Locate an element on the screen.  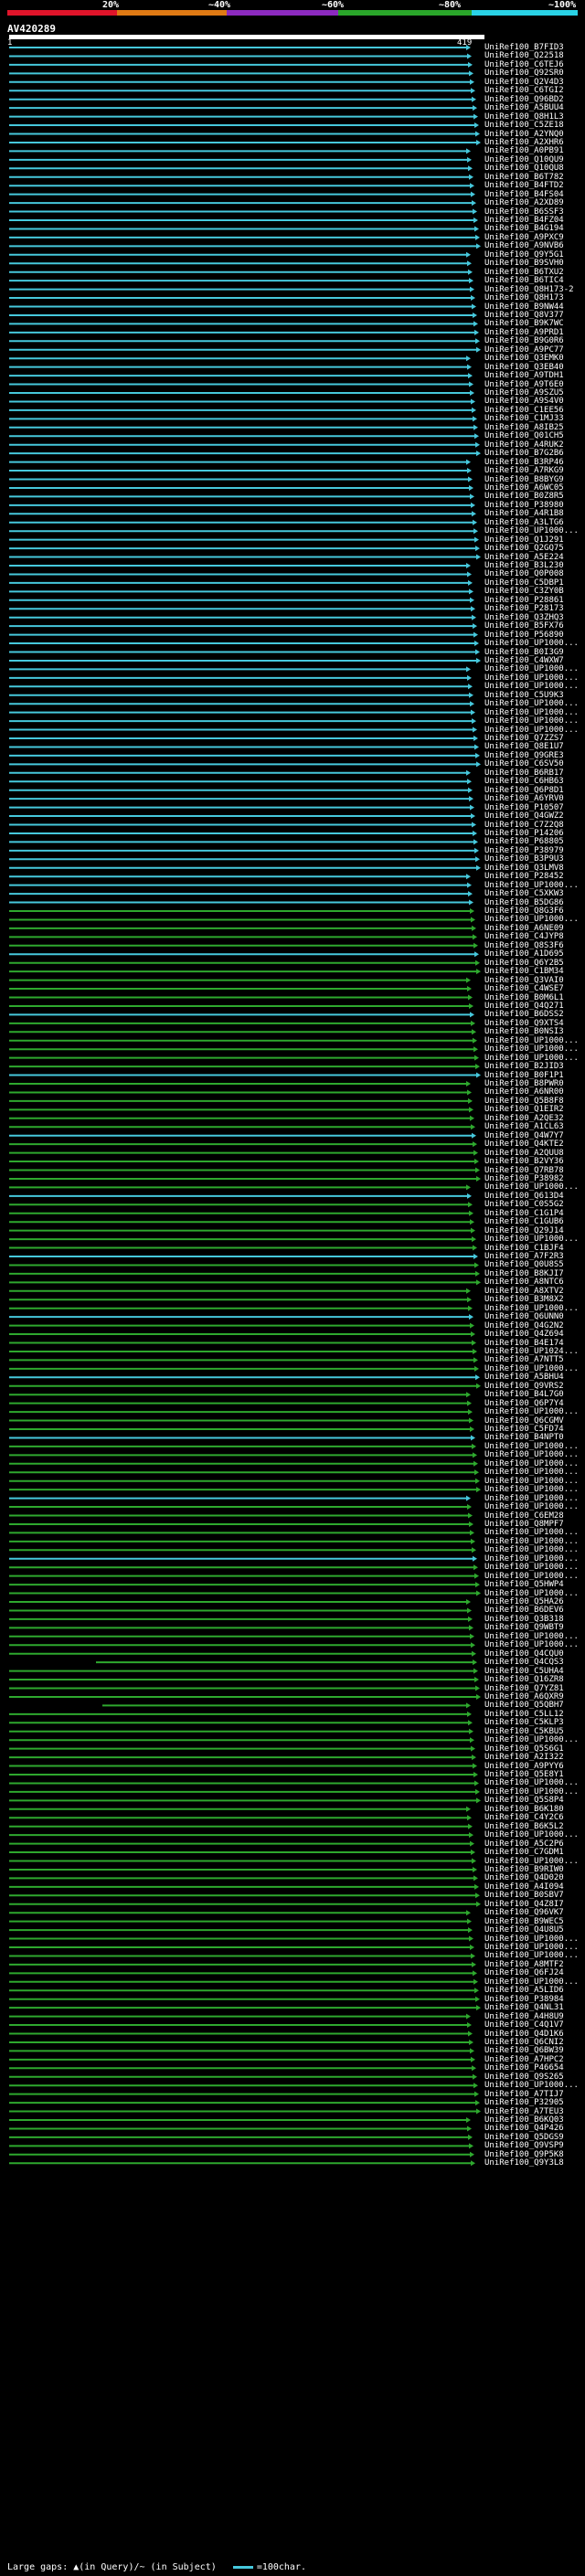
hit-label: UniRef100_Q10QU8 is located at coordinates (524, 168).